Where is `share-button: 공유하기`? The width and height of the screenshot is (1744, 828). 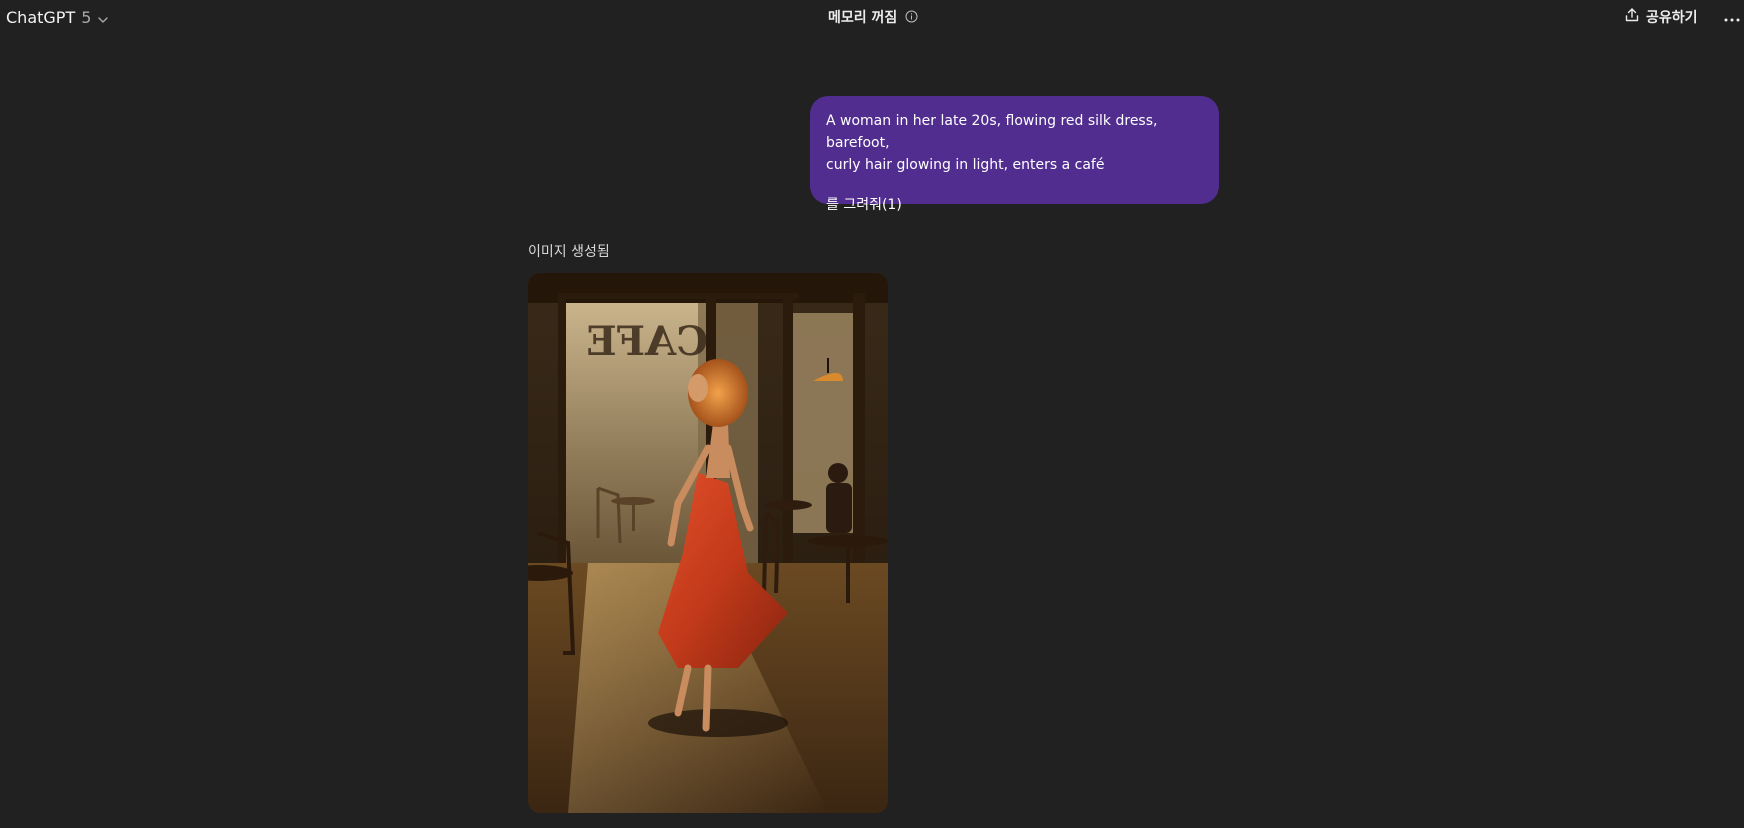
share-button: 공유하기 is located at coordinates (1661, 17).